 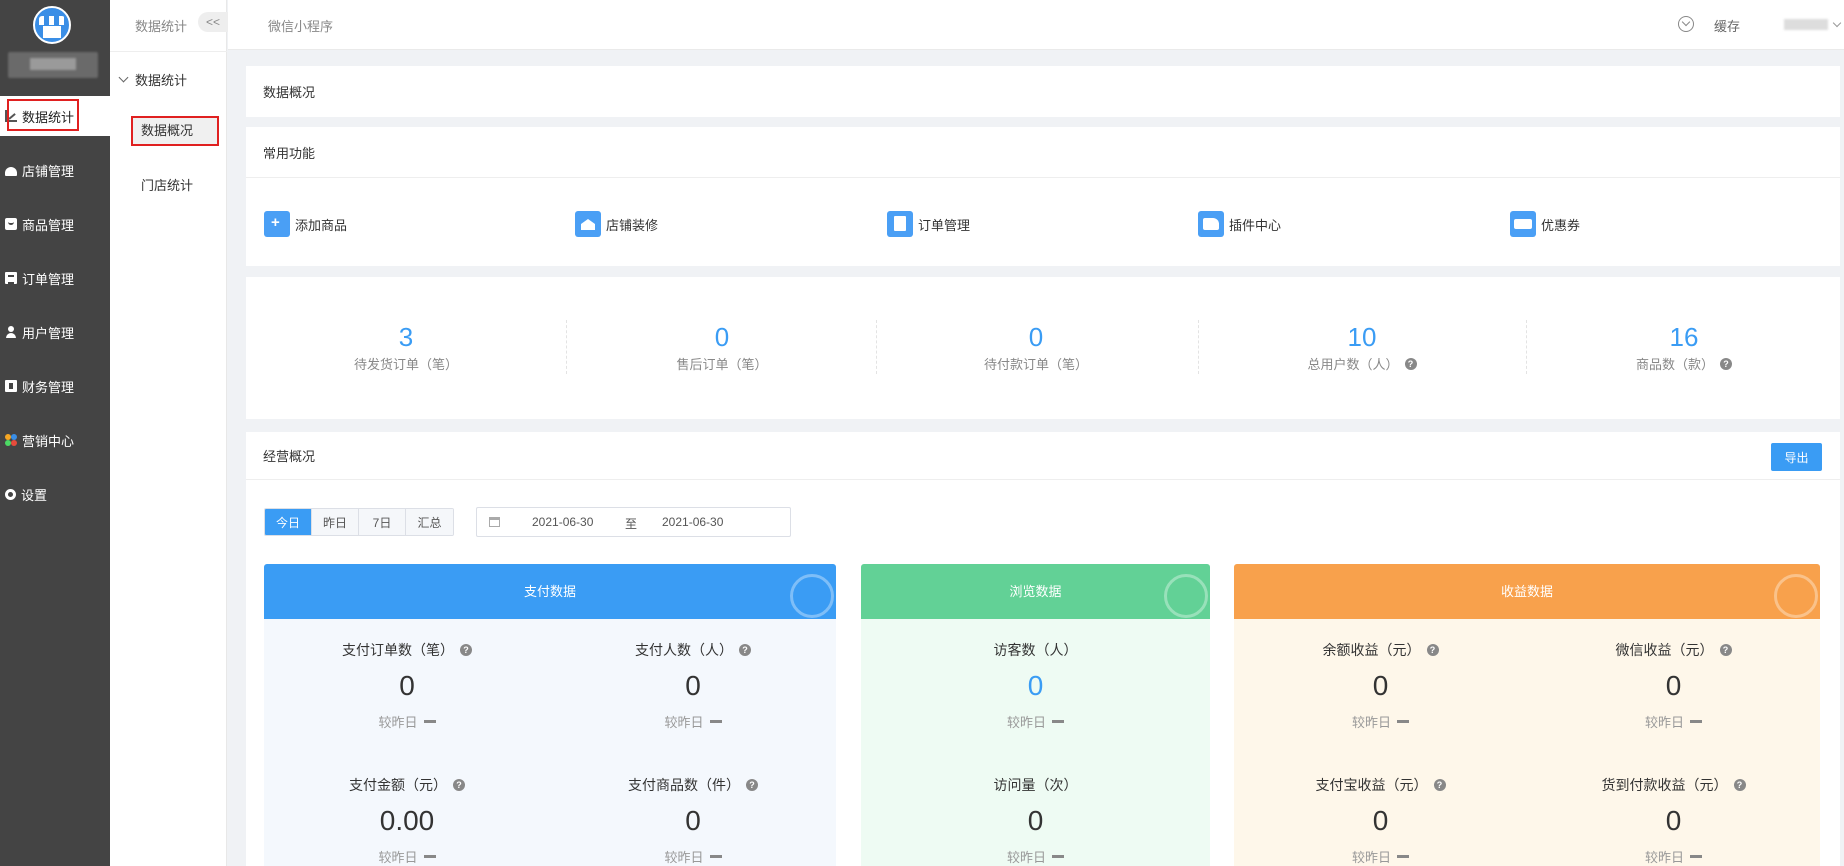 What do you see at coordinates (305, 224) in the screenshot?
I see `add-goods-shortcut: 添加商品` at bounding box center [305, 224].